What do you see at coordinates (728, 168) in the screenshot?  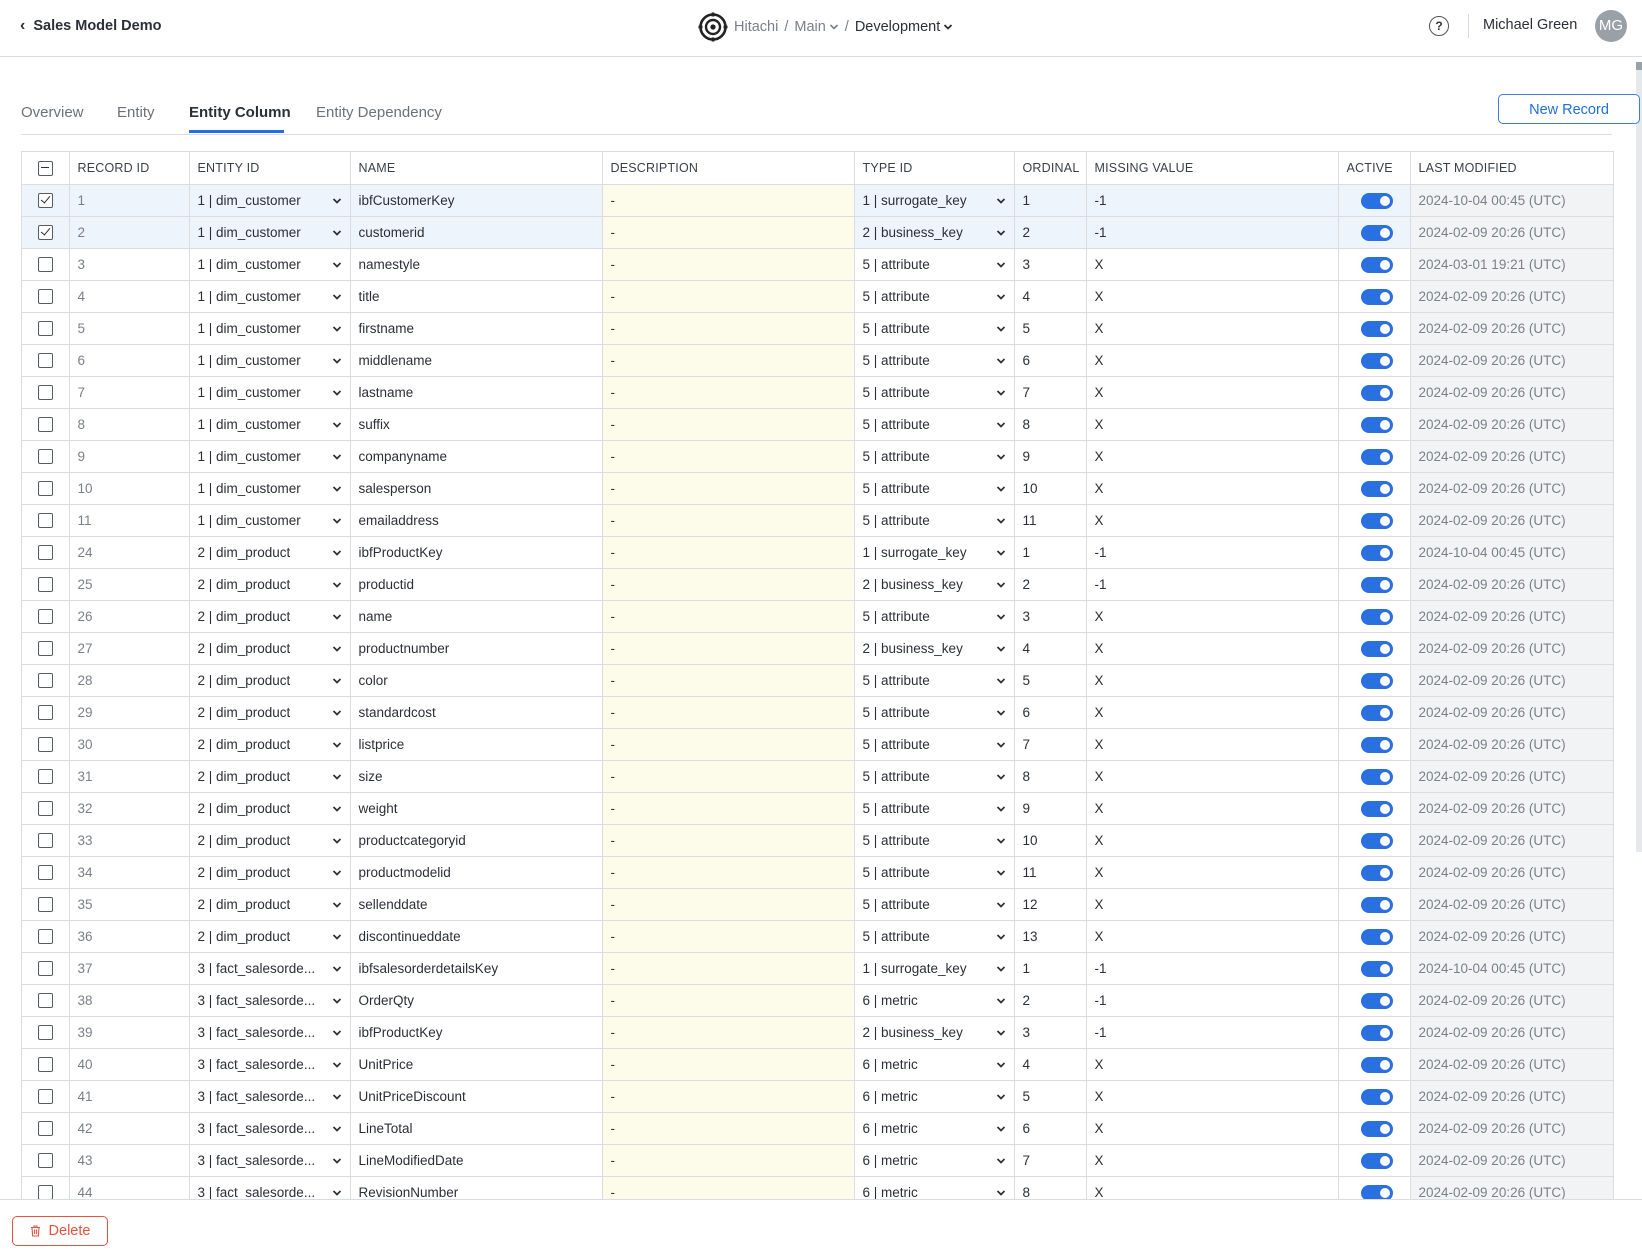 I see `column-header-description: DESCRIPTION` at bounding box center [728, 168].